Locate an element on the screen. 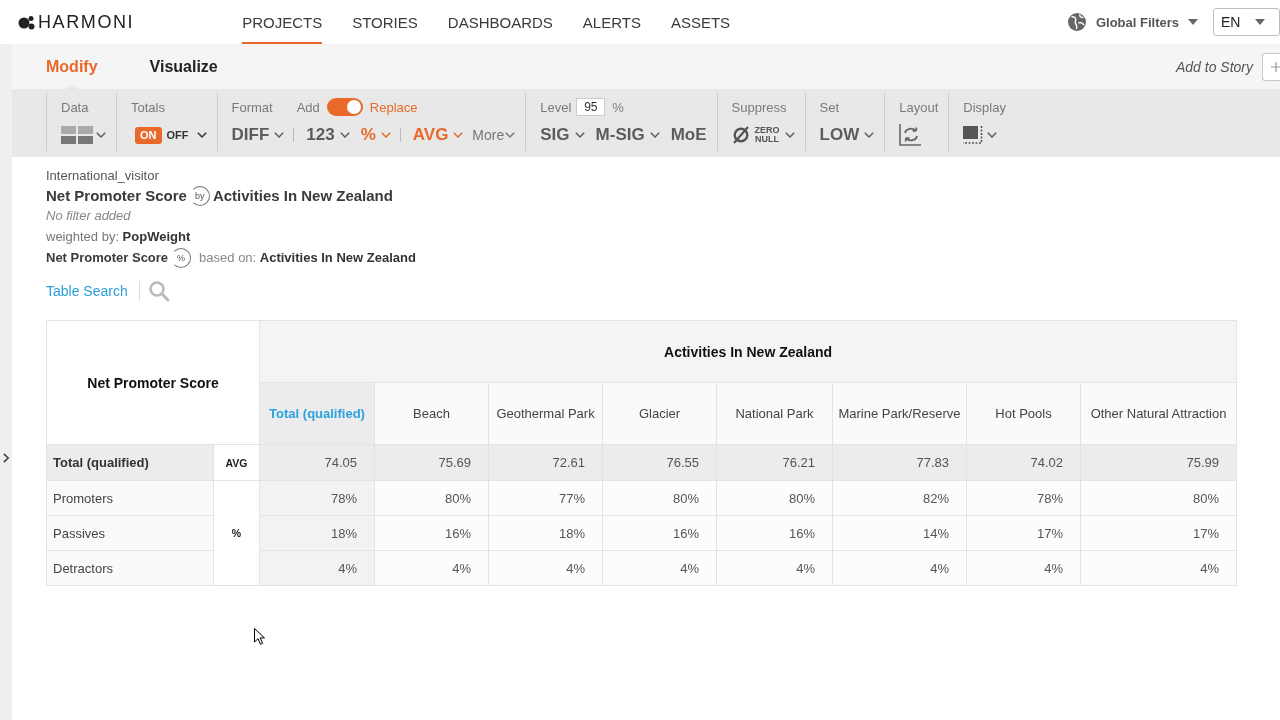 Image resolution: width=1280 pixels, height=720 pixels. group-label: Layout is located at coordinates (919, 107).